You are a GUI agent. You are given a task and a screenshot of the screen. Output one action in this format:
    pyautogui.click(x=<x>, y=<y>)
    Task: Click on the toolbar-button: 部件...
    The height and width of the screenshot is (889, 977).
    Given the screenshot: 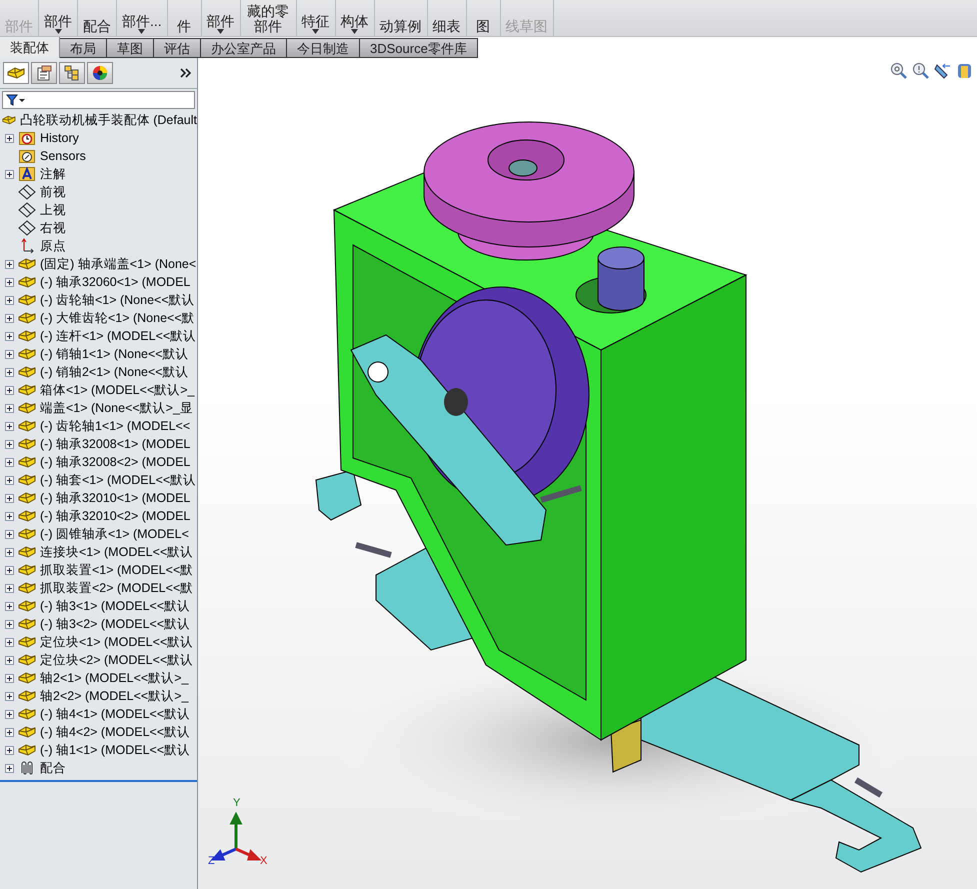 What is the action you would take?
    pyautogui.click(x=142, y=18)
    